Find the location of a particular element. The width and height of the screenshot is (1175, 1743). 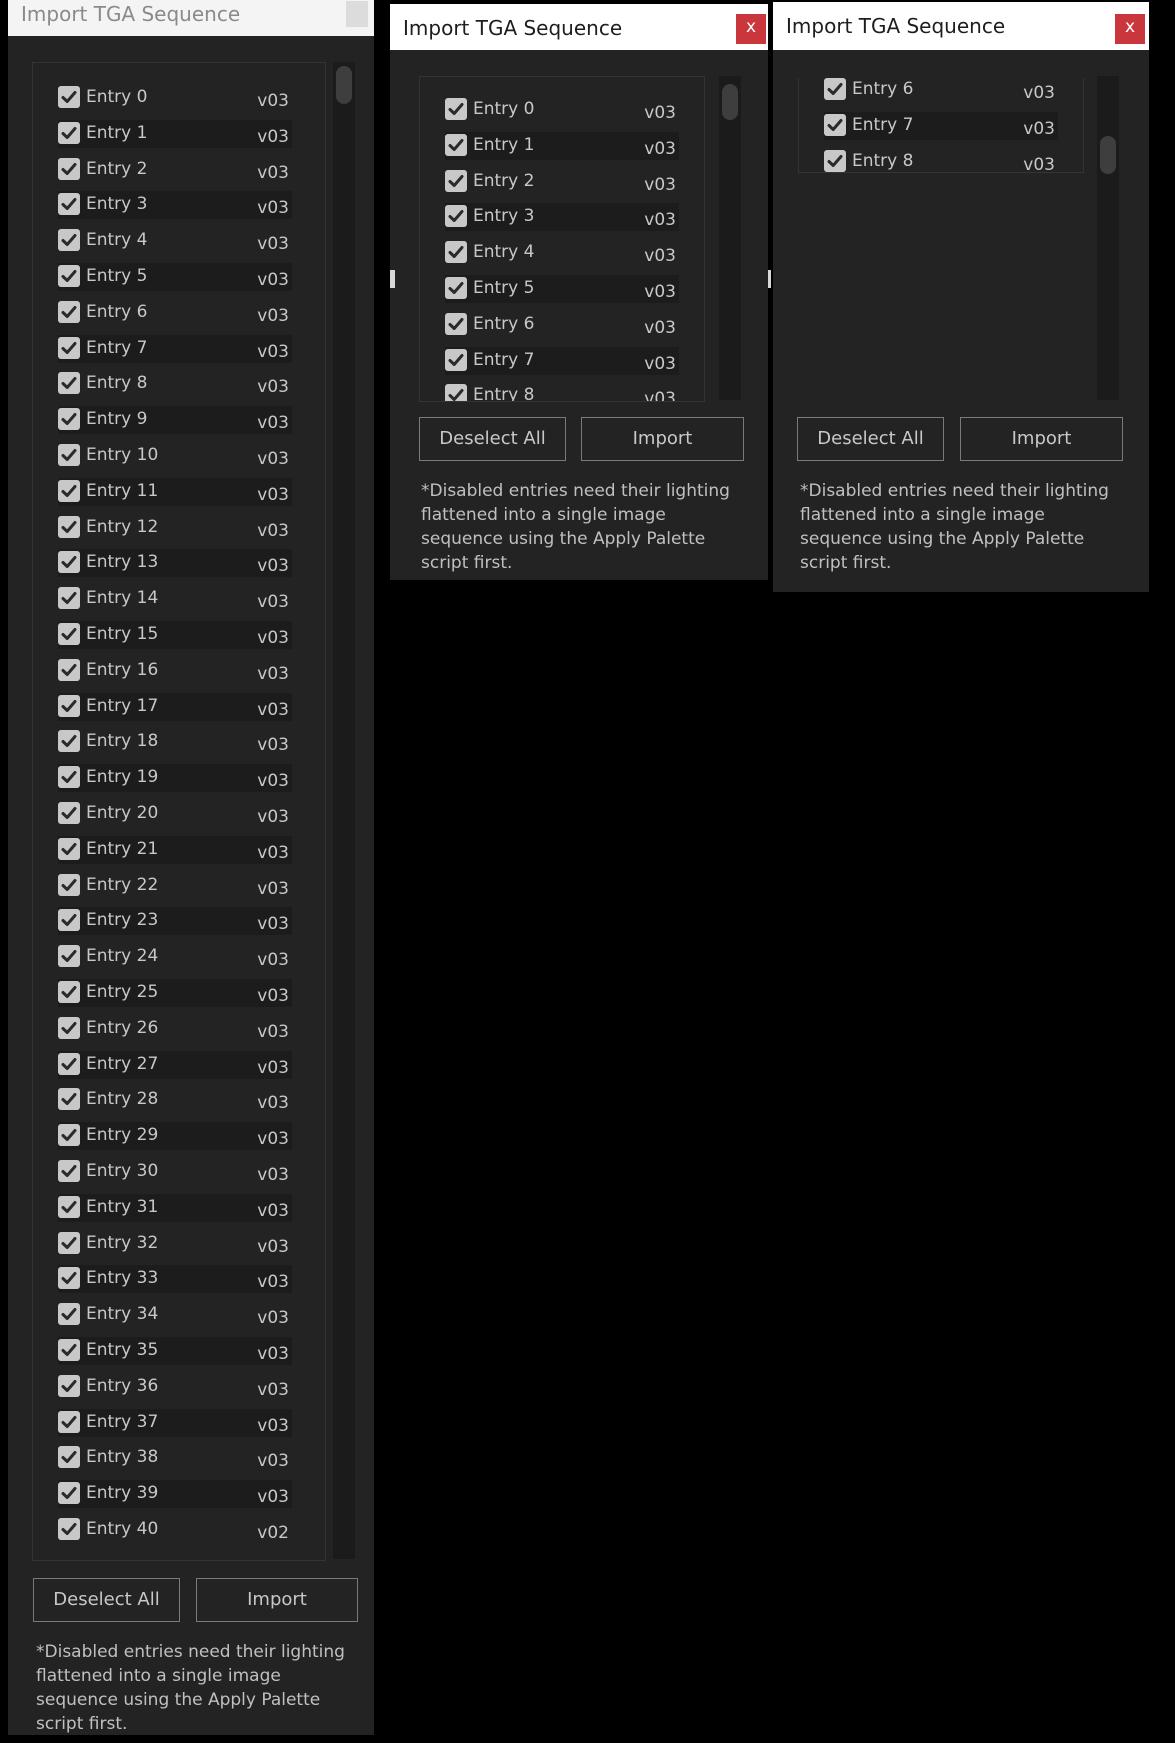

list-item: Entry 31 v03 is located at coordinates (175, 1208).